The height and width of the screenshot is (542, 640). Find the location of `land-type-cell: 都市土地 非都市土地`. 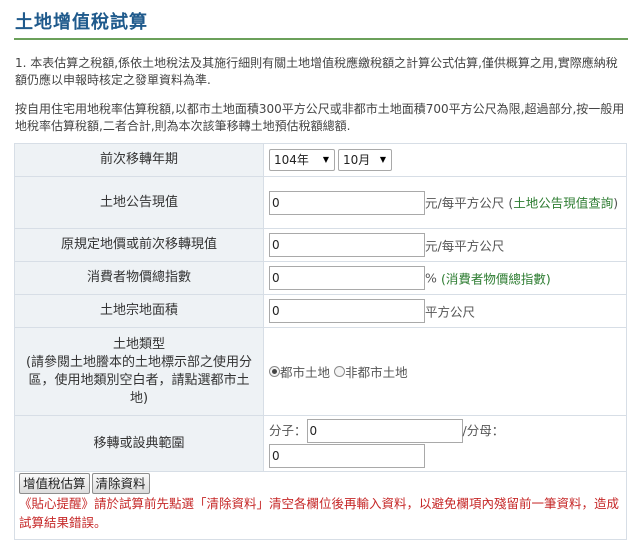

land-type-cell: 都市土地 非都市土地 is located at coordinates (445, 371).